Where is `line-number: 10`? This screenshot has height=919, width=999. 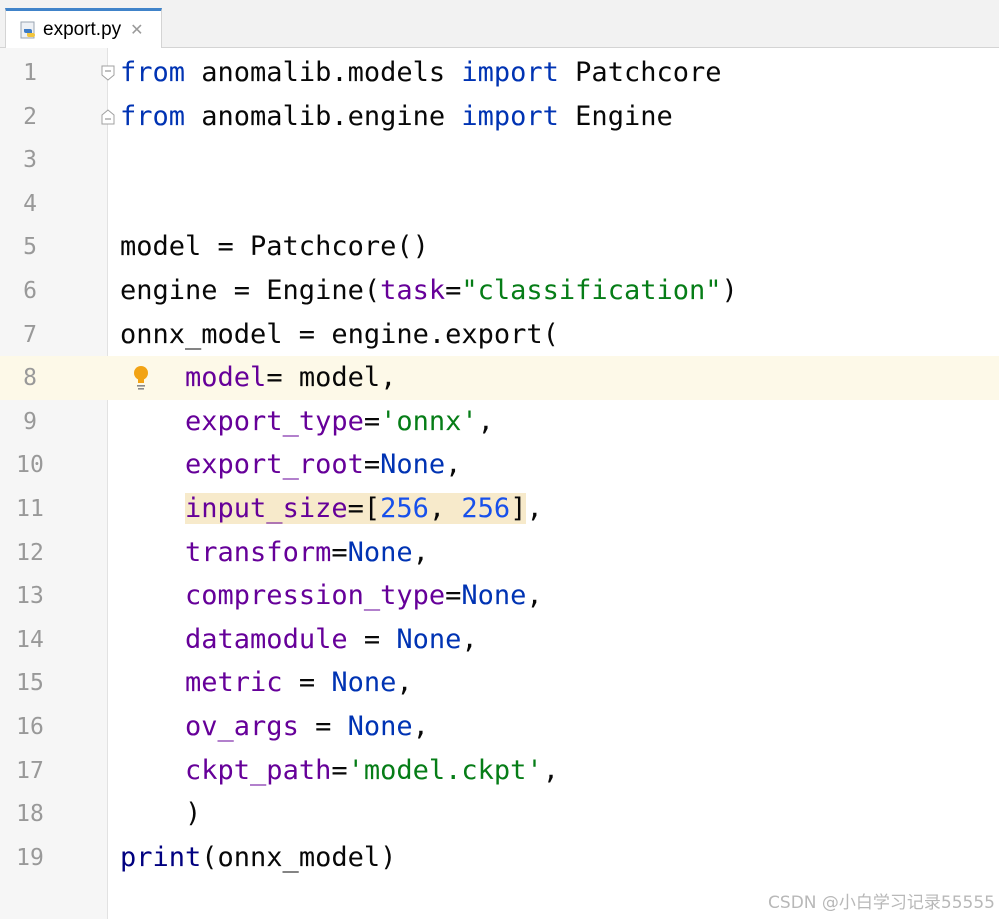 line-number: 10 is located at coordinates (30, 465).